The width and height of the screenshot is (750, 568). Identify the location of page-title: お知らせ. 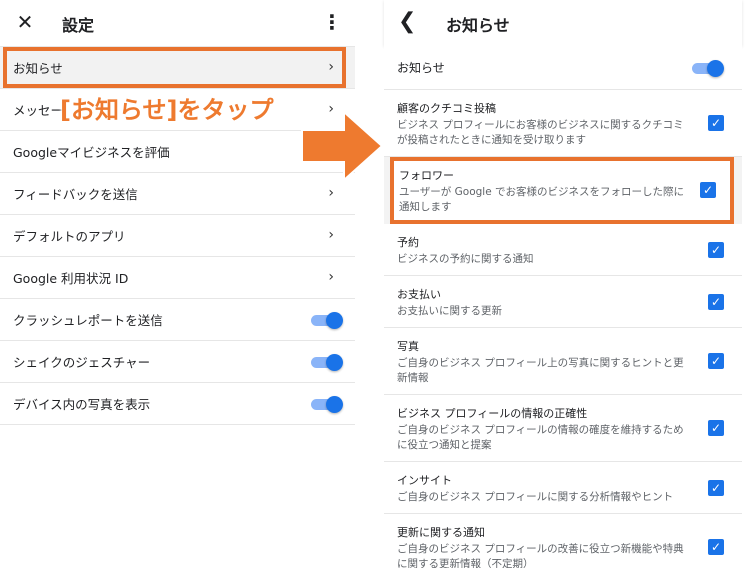
(478, 25).